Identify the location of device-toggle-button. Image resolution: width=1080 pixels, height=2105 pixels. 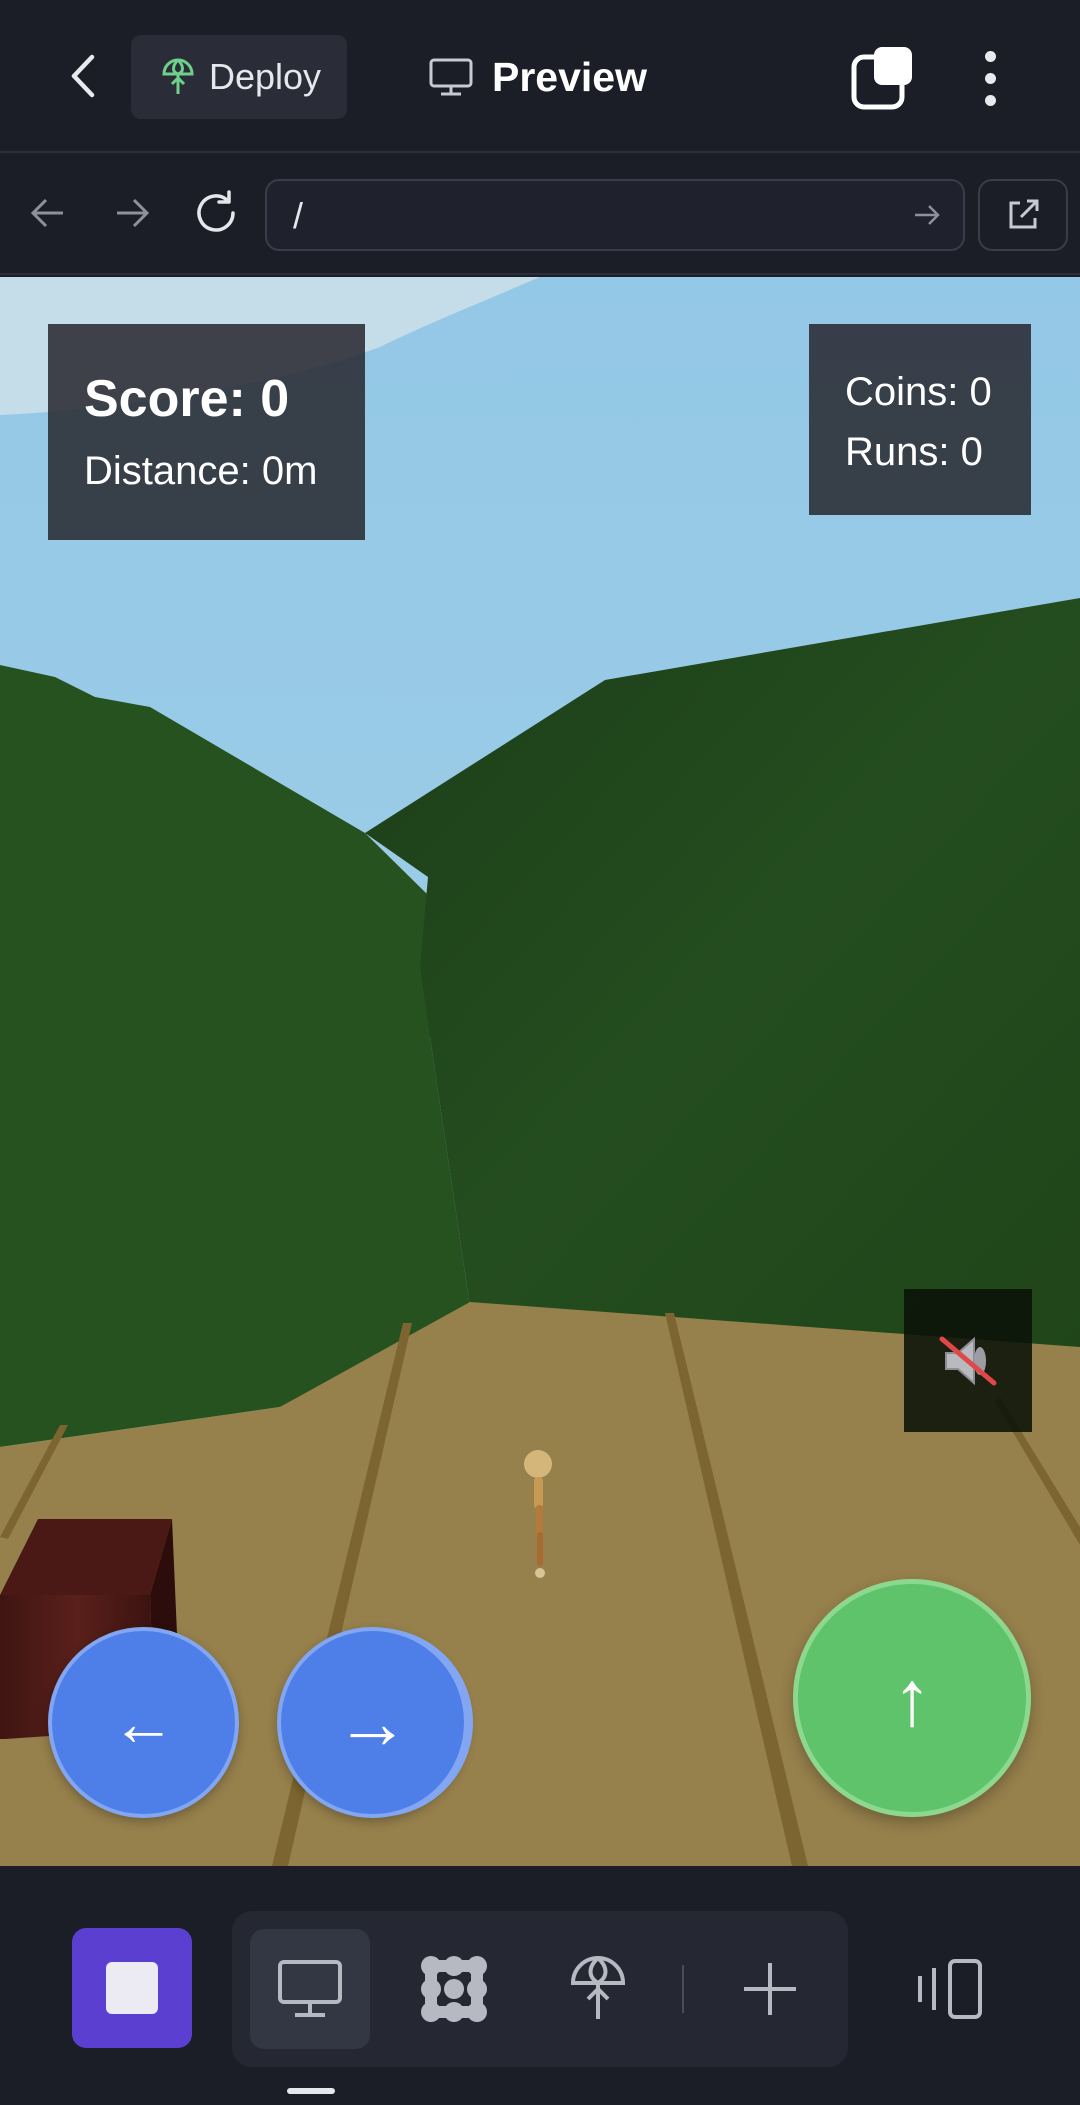
(950, 1989).